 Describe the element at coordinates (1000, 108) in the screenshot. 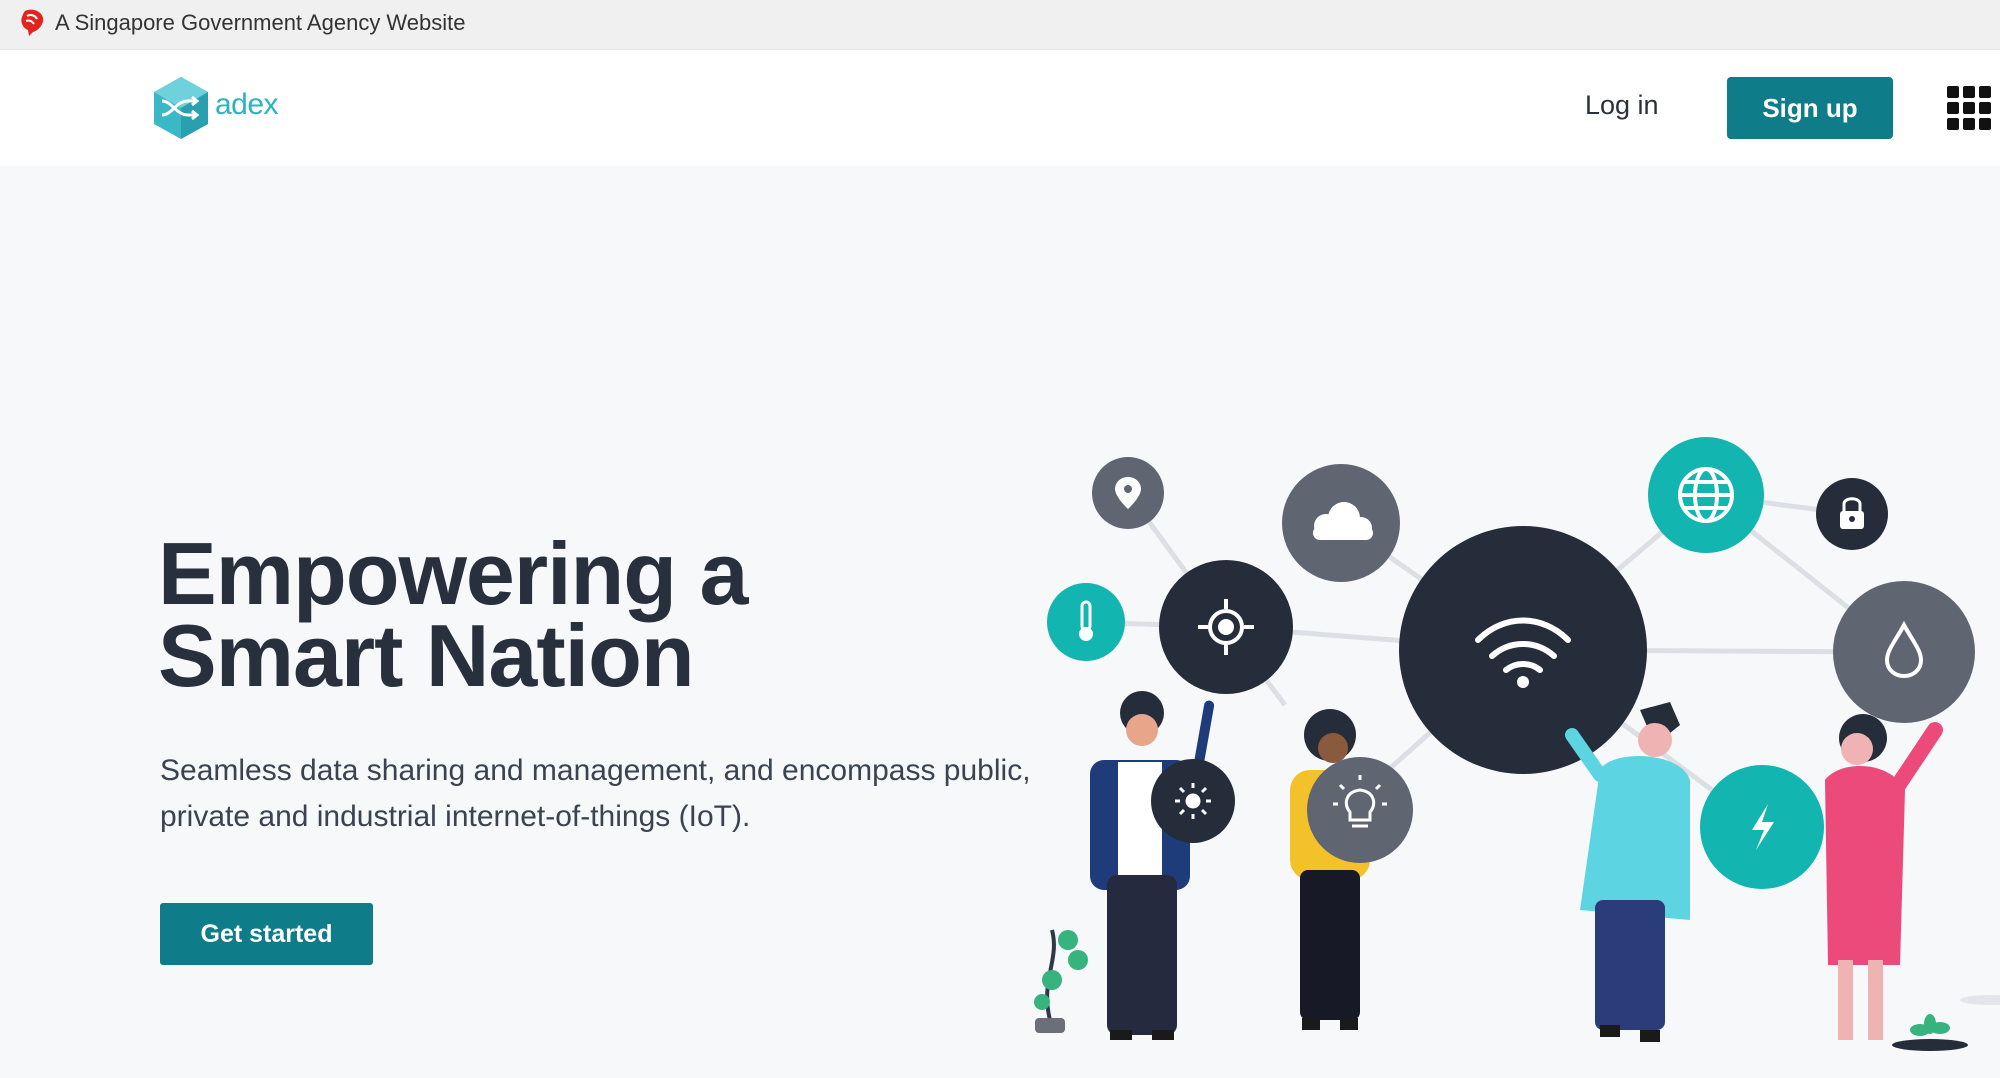

I see `site-header: adex Log in Sign up` at that location.